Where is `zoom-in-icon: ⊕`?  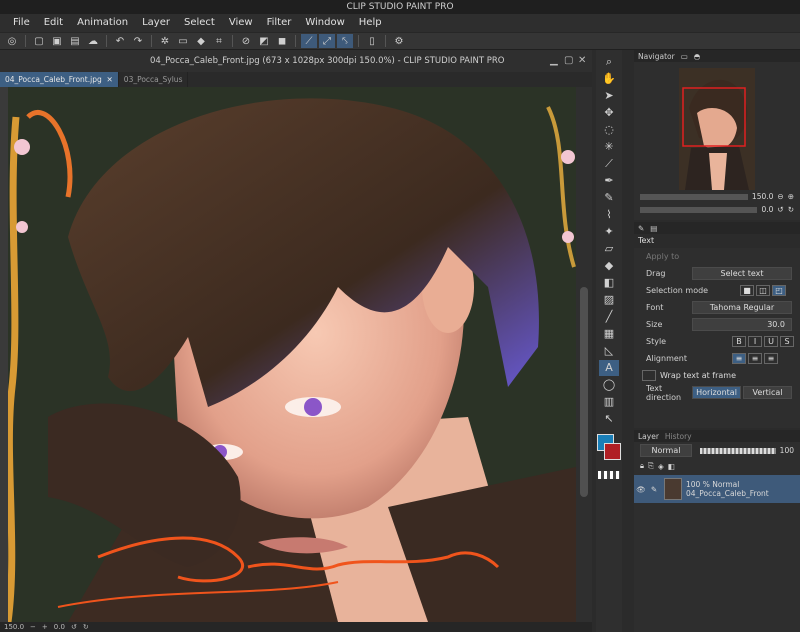 zoom-in-icon: ⊕ is located at coordinates (791, 196).